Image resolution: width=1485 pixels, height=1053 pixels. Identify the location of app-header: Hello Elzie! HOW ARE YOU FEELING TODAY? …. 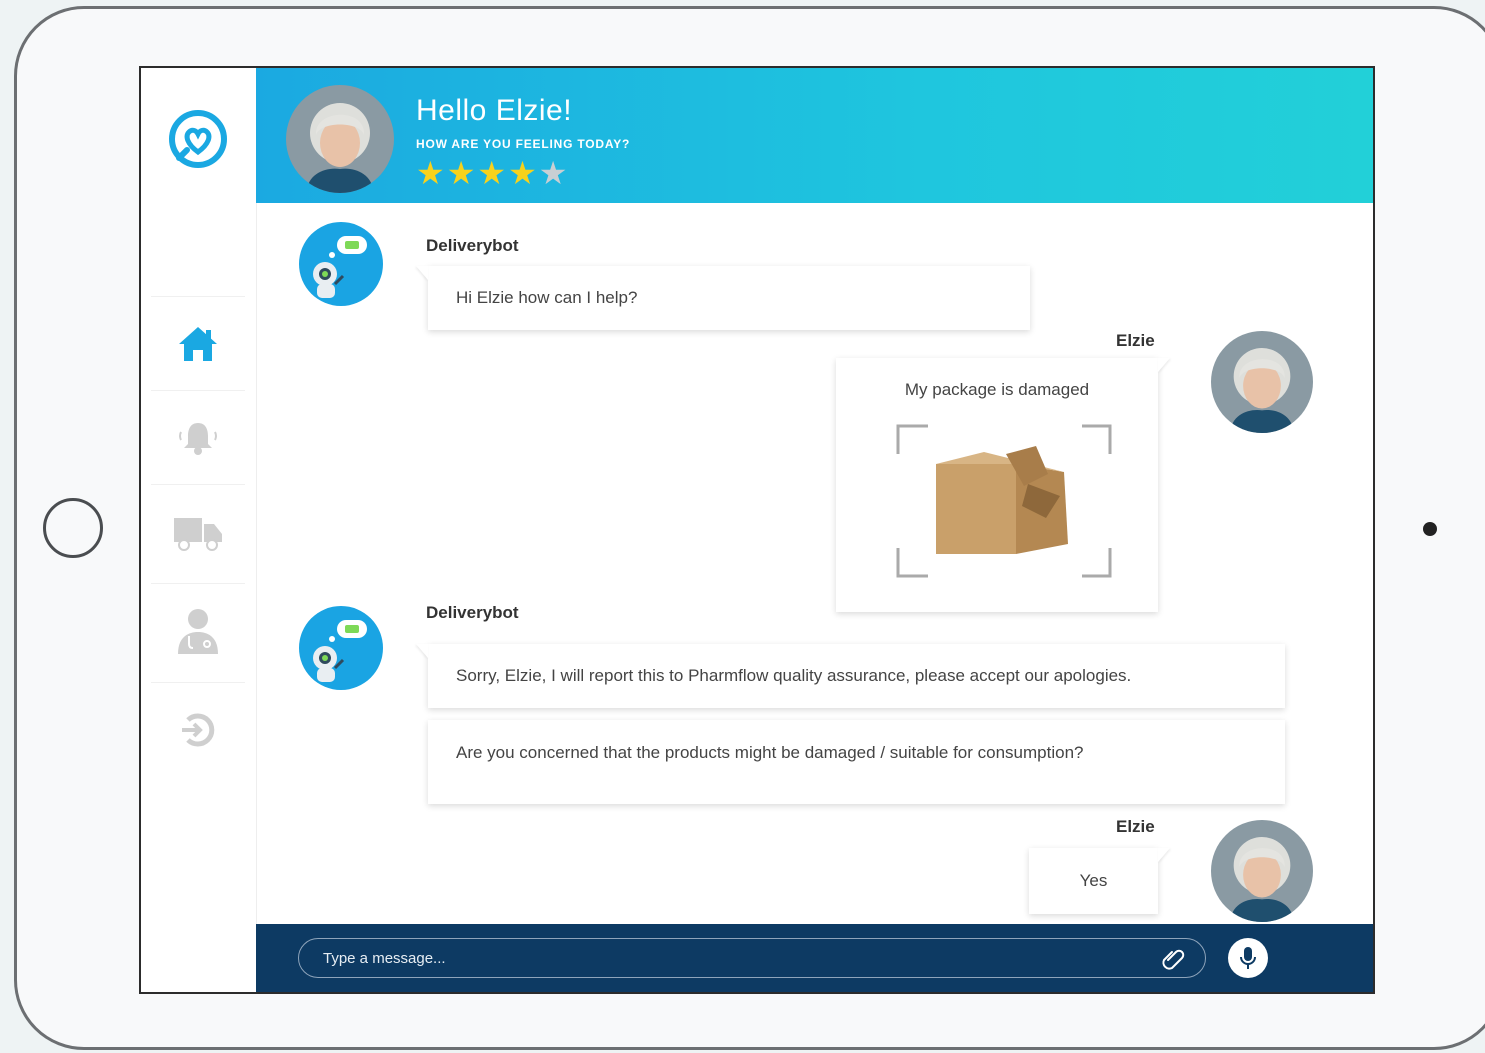
(814, 135).